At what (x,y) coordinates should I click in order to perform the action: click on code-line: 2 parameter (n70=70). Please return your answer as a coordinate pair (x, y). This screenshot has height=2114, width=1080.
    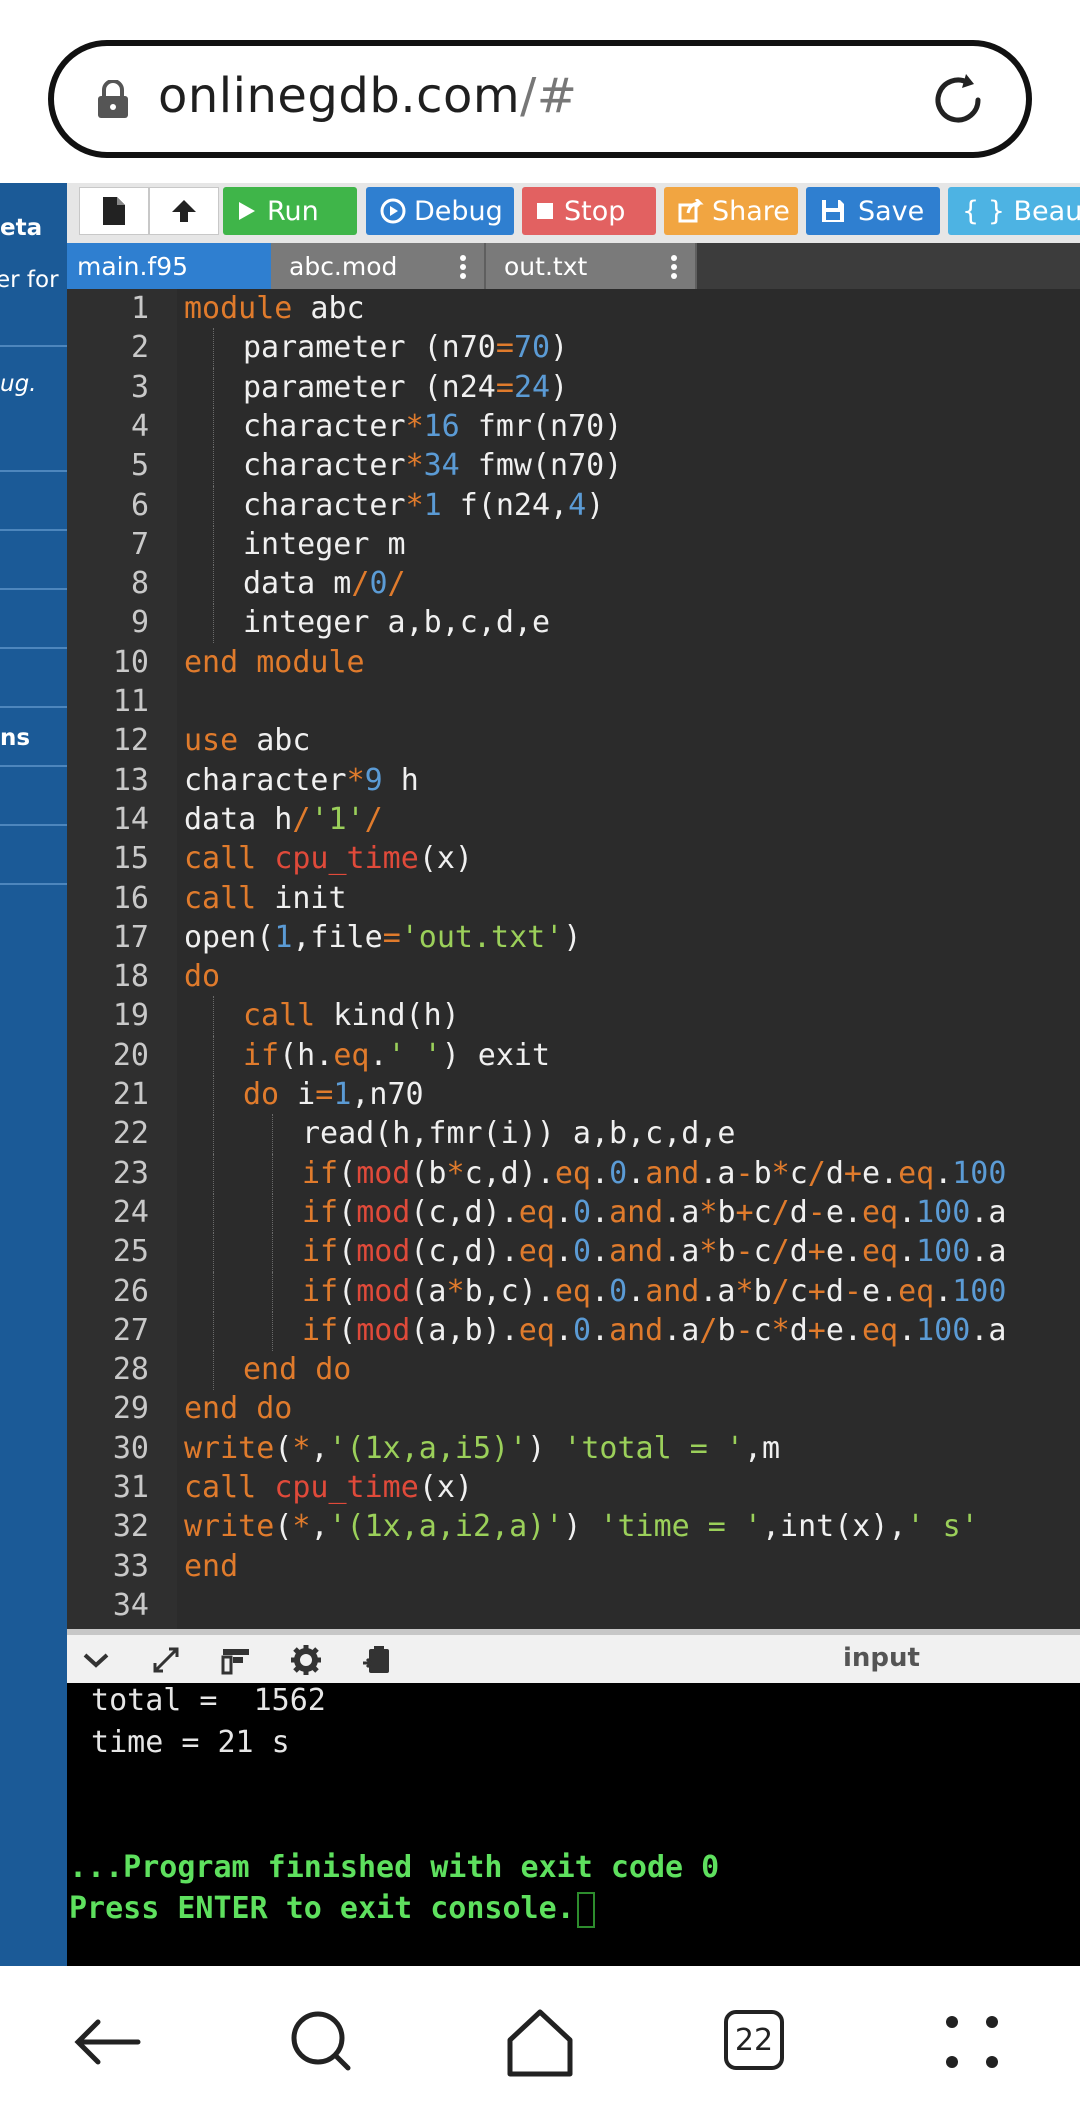
    Looking at the image, I should click on (573, 348).